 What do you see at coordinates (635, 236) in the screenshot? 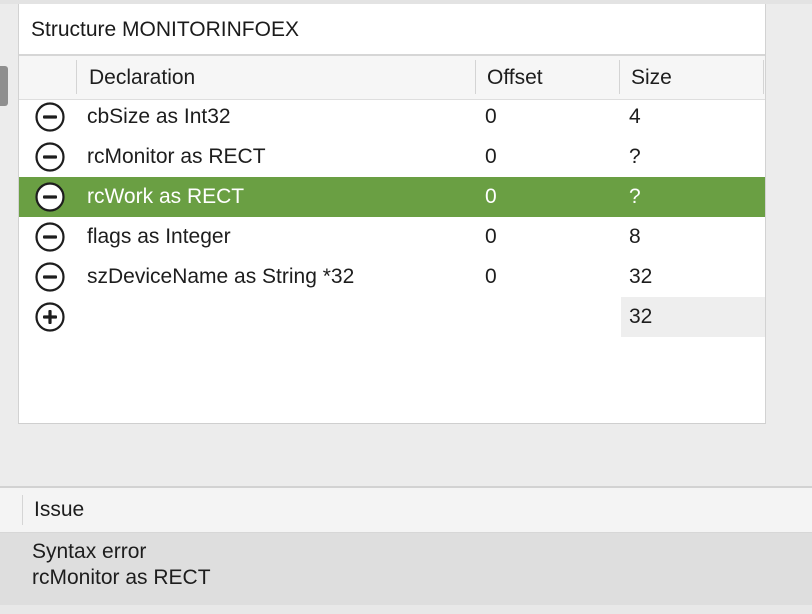
I see `size-cell: 8` at bounding box center [635, 236].